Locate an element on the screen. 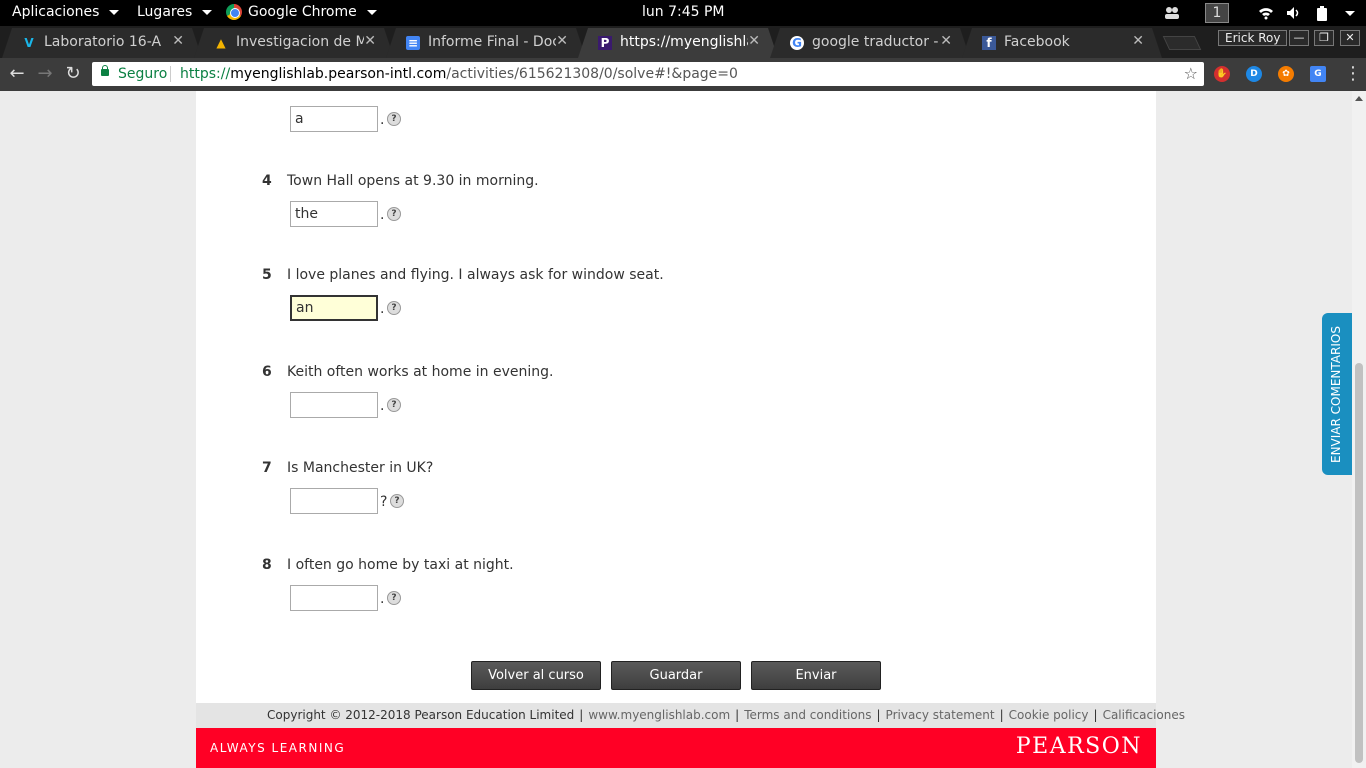 The height and width of the screenshot is (768, 1366). url-path: /activities/615621308/0/solve#!&page=0 is located at coordinates (592, 74).